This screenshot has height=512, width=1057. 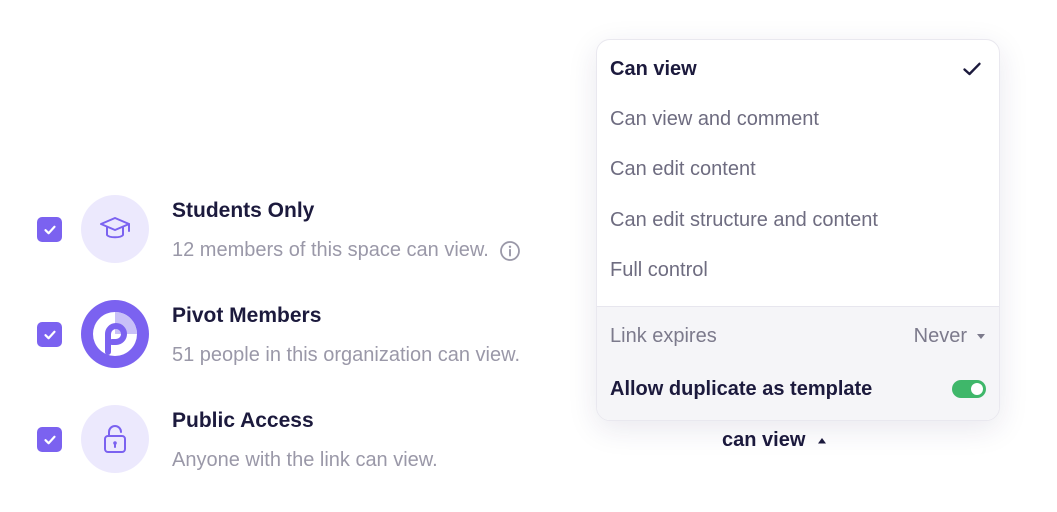 I want to click on caret-up-icon, so click(x=822, y=440).